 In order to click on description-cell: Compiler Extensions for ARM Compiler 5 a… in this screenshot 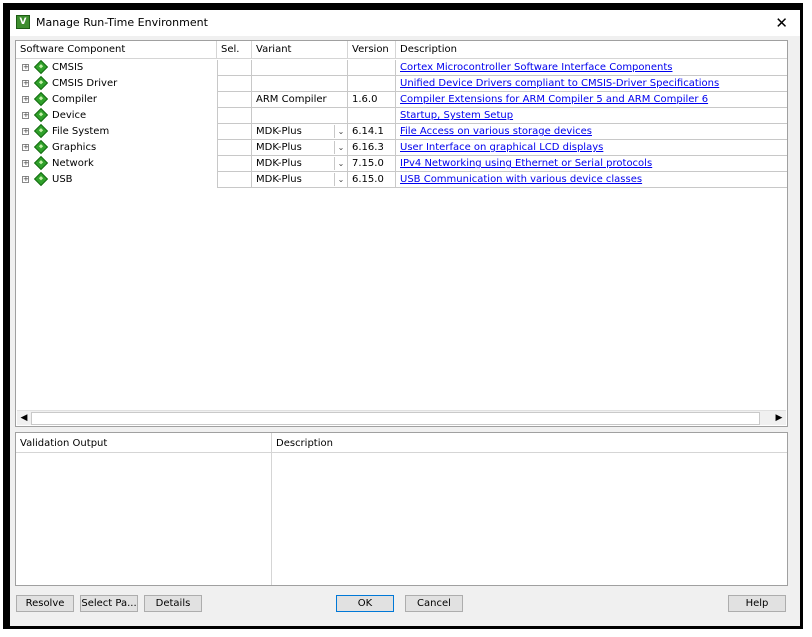, I will do `click(591, 100)`.